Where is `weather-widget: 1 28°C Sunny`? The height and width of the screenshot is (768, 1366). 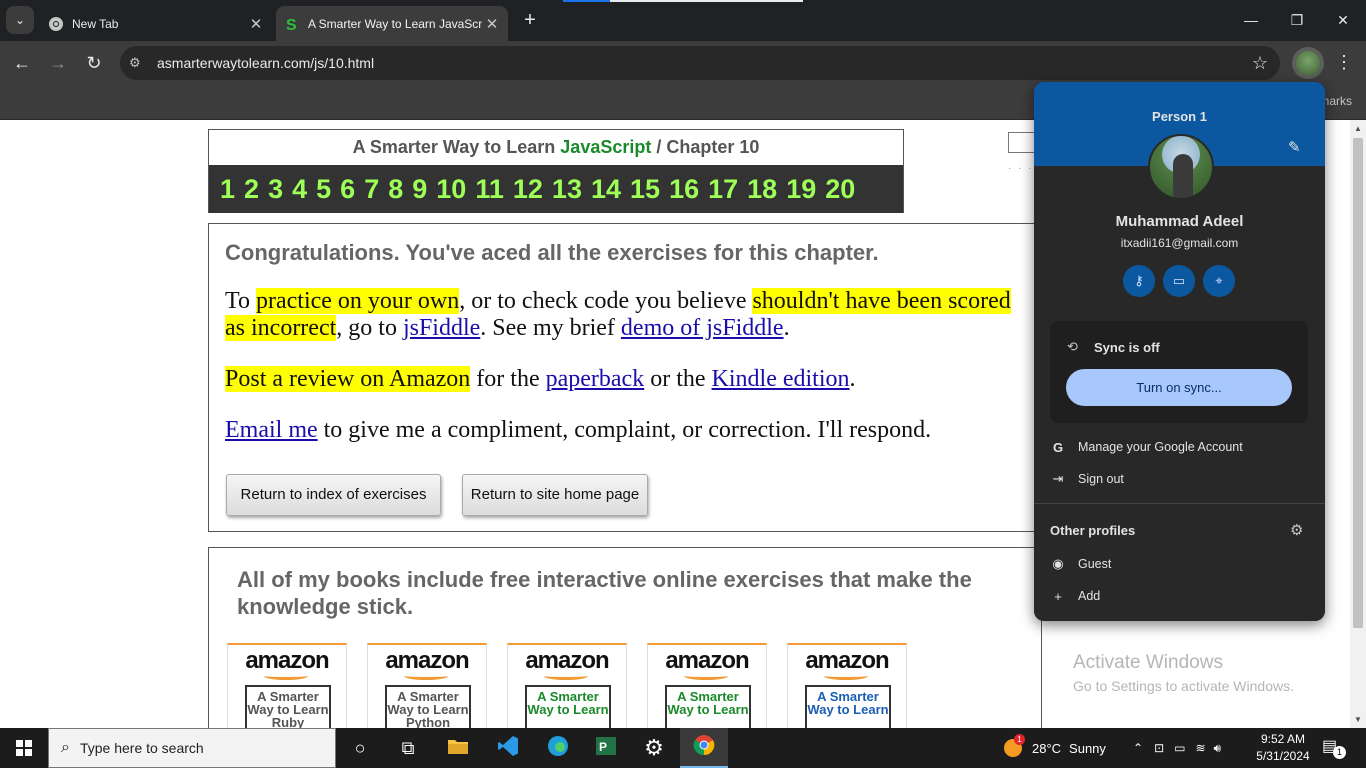
weather-widget: 1 28°C Sunny is located at coordinates (1055, 748).